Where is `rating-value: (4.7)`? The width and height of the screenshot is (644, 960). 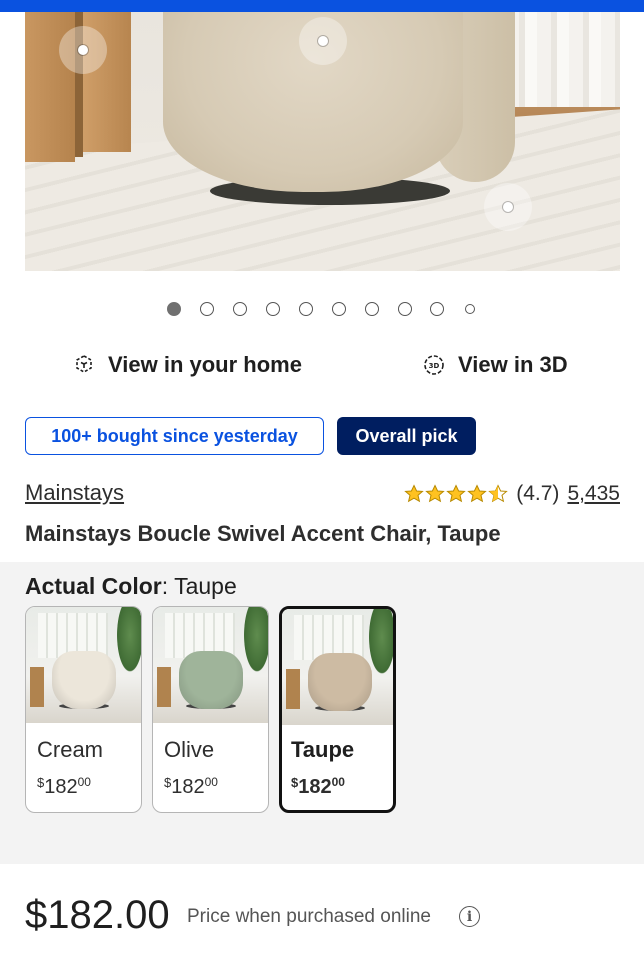
rating-value: (4.7) is located at coordinates (538, 493).